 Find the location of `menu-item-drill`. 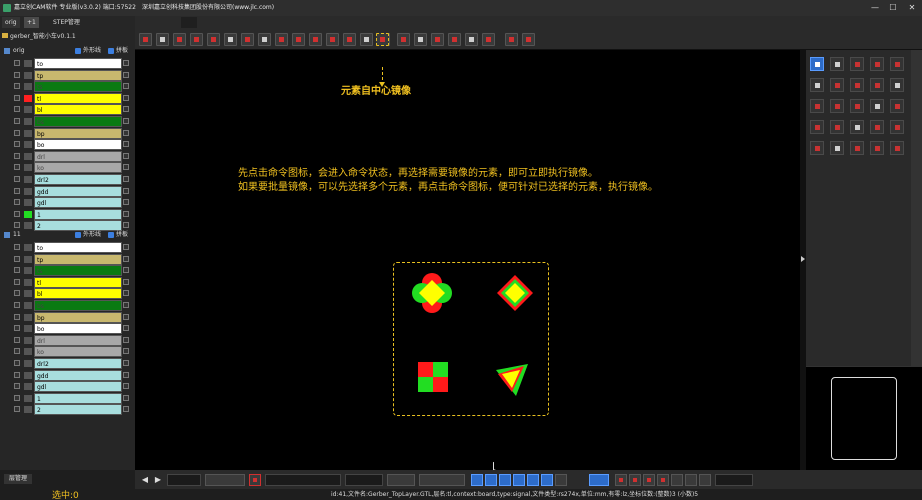

menu-item-drill is located at coordinates (265, 22).